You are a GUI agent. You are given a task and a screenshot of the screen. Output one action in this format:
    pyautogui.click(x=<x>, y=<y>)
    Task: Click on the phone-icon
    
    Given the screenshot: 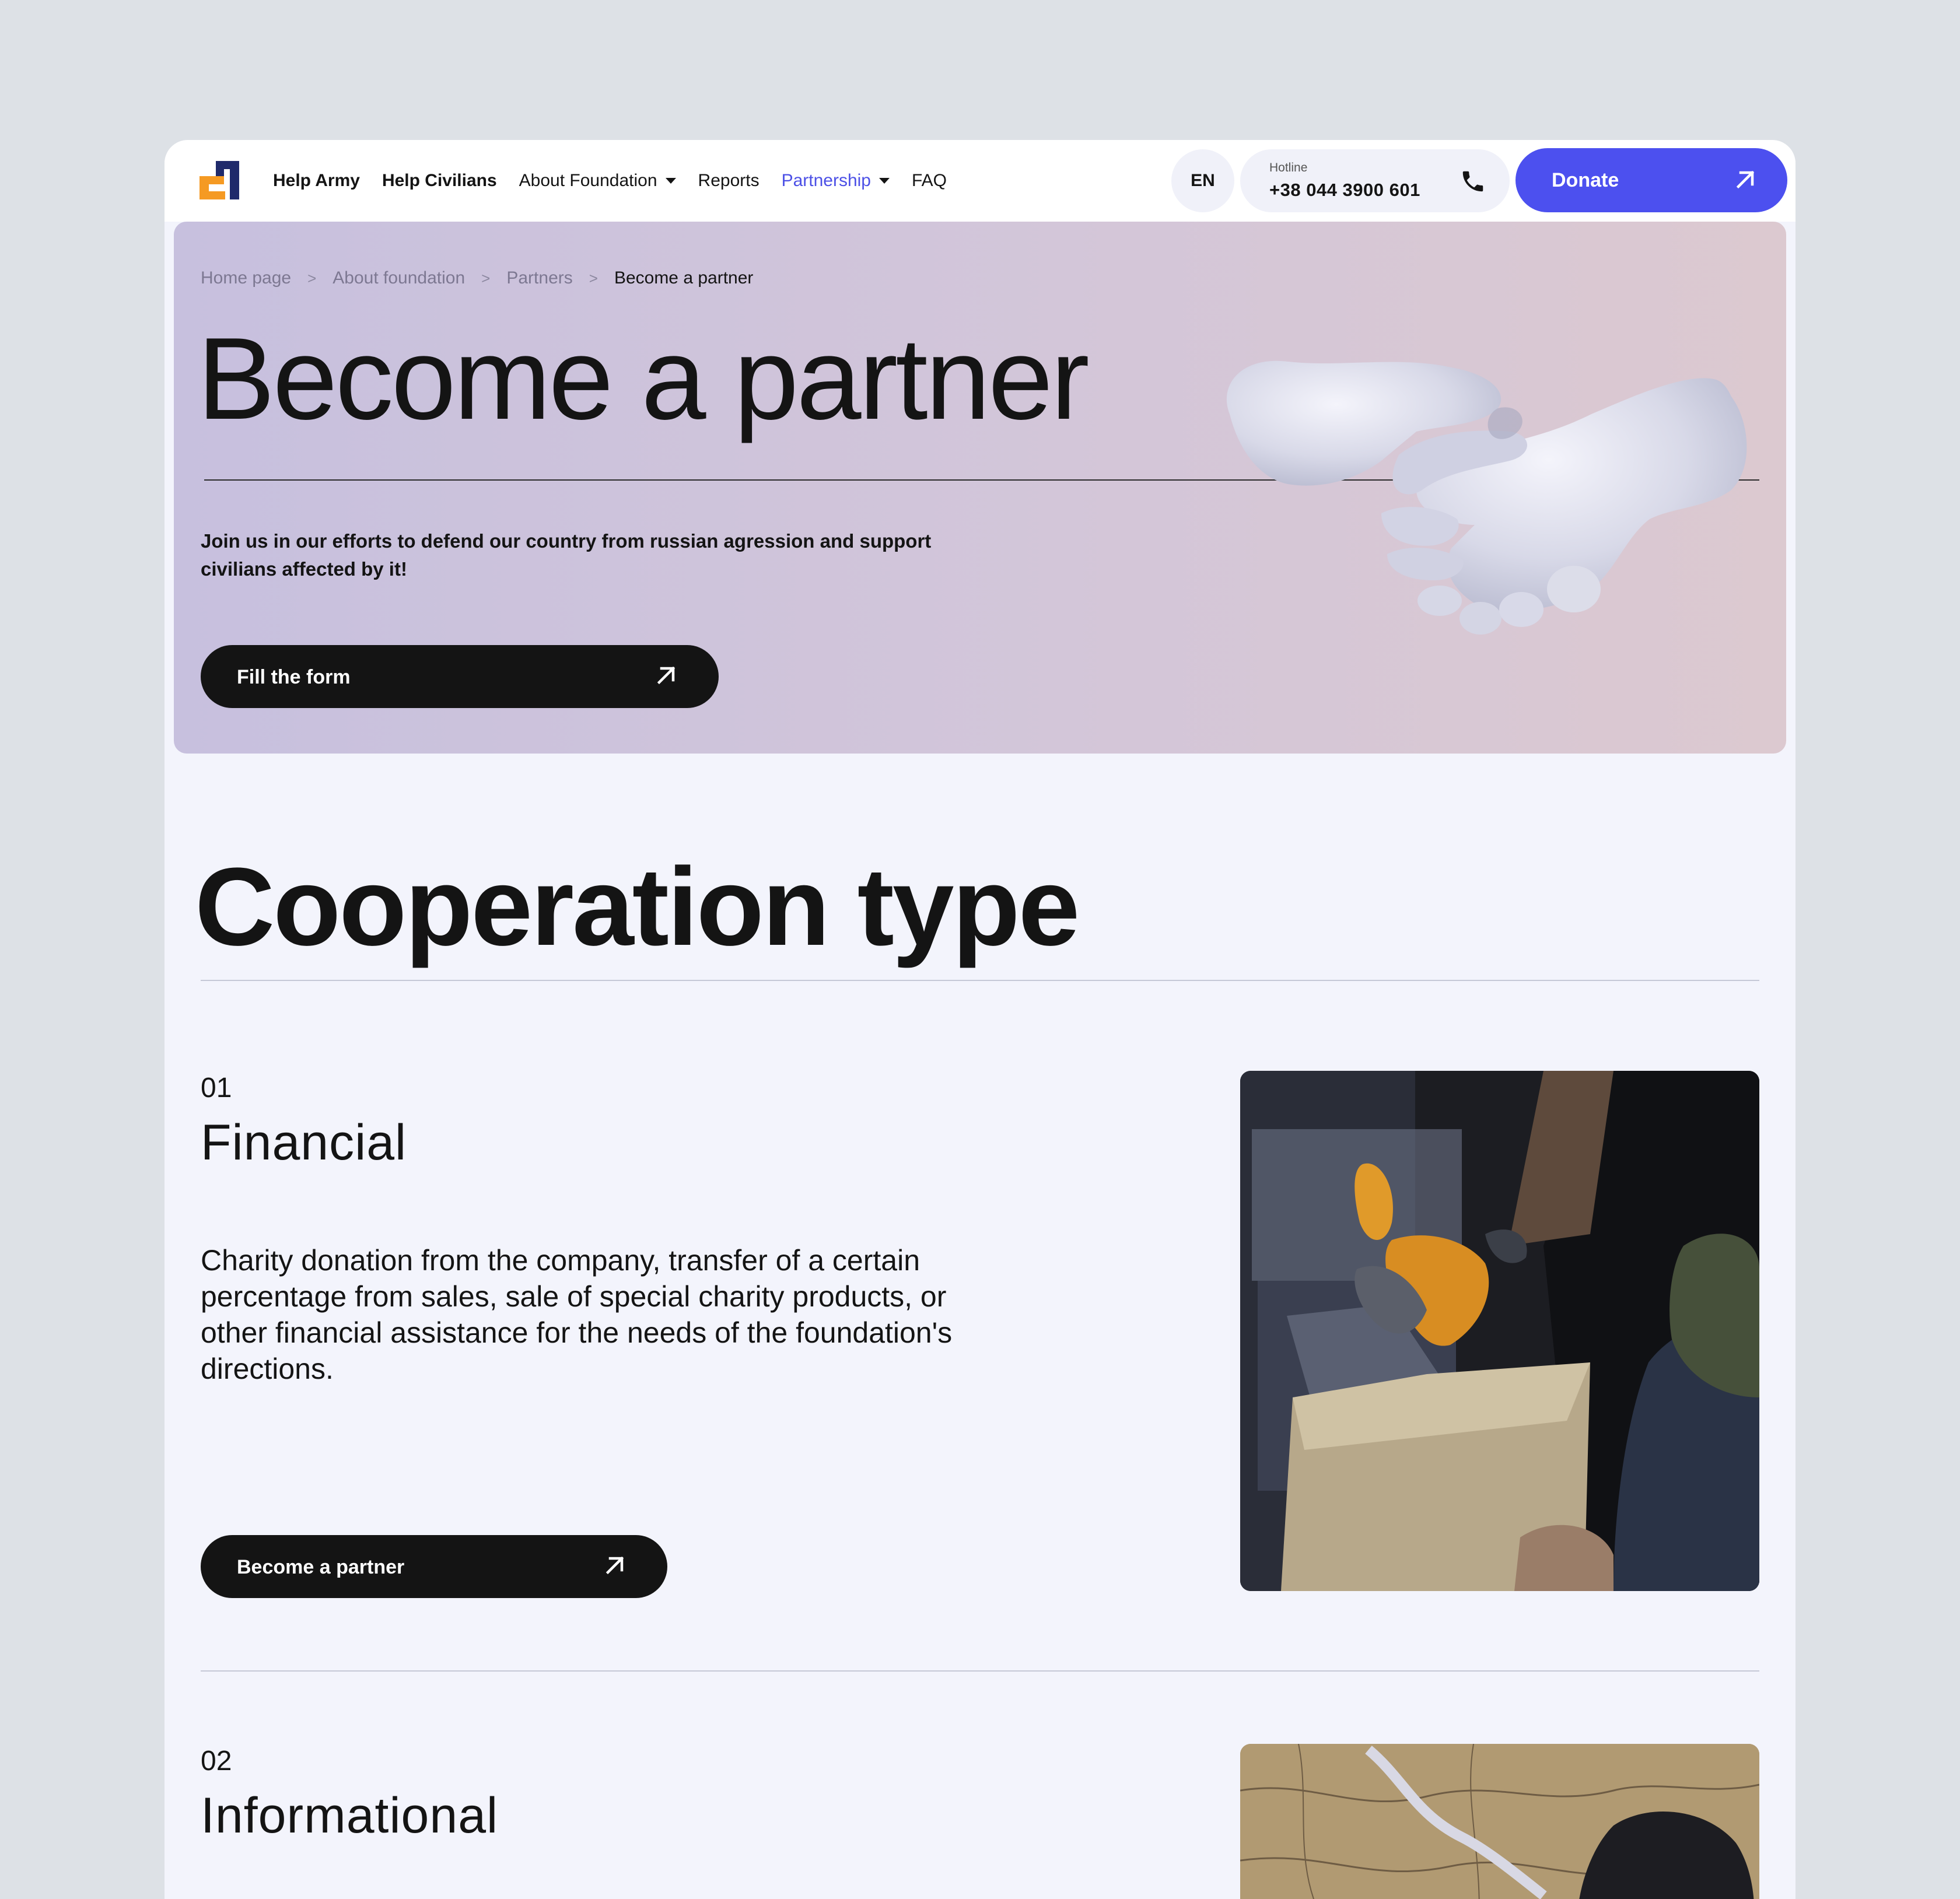 What is the action you would take?
    pyautogui.click(x=1473, y=182)
    